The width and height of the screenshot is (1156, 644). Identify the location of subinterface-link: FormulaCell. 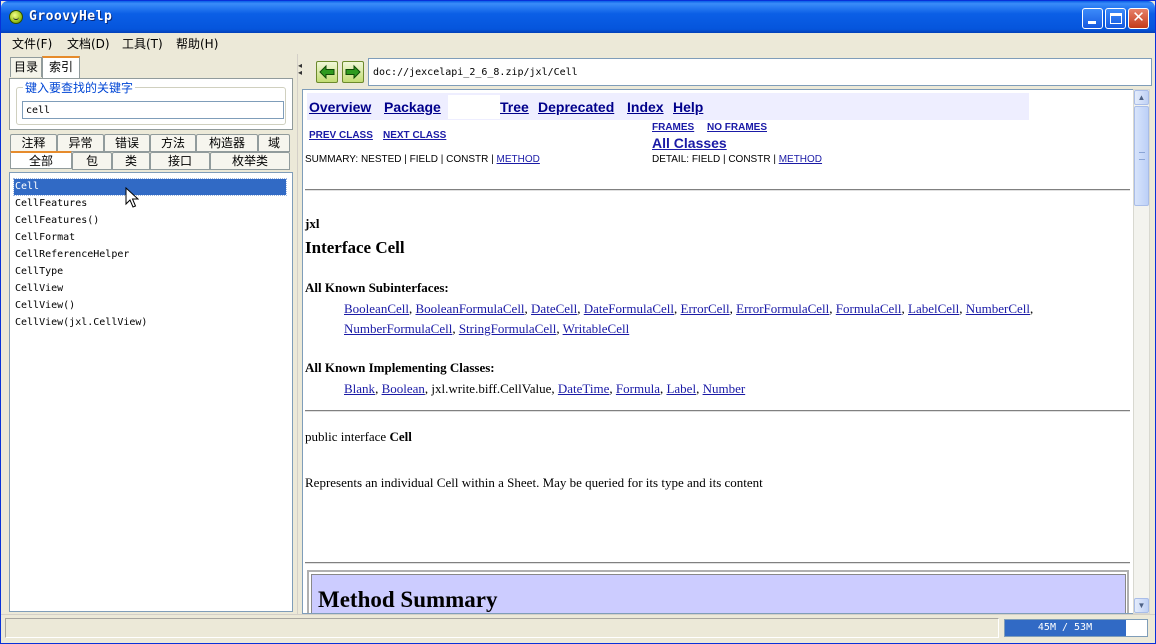
(869, 308).